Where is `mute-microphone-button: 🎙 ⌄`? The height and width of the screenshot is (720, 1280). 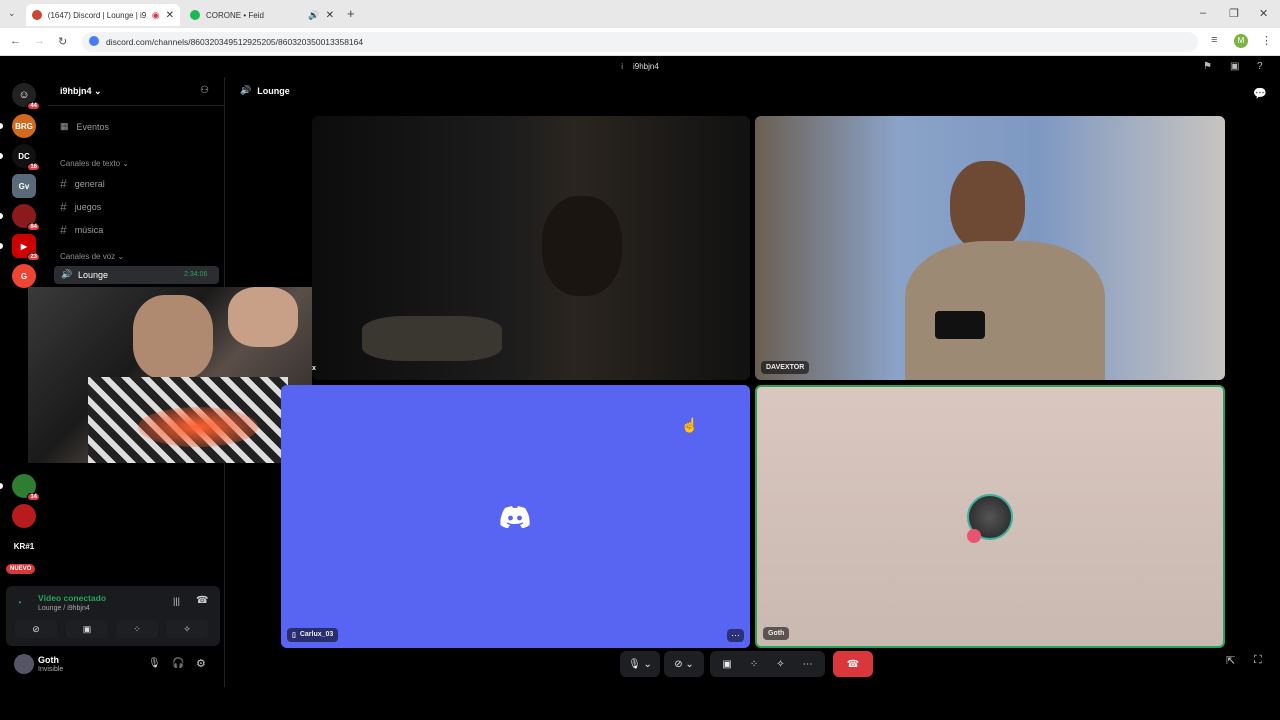
mute-microphone-button: 🎙 ⌄ is located at coordinates (640, 664).